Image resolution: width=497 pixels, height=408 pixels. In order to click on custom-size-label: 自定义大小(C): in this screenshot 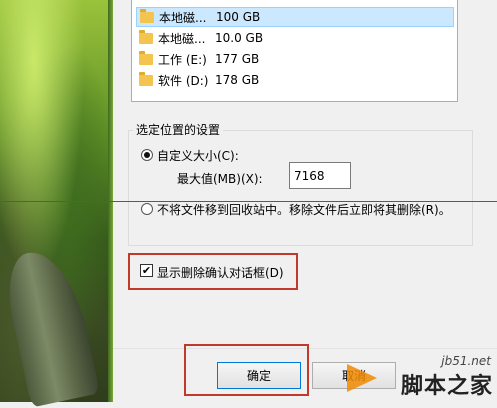, I will do `click(198, 156)`.